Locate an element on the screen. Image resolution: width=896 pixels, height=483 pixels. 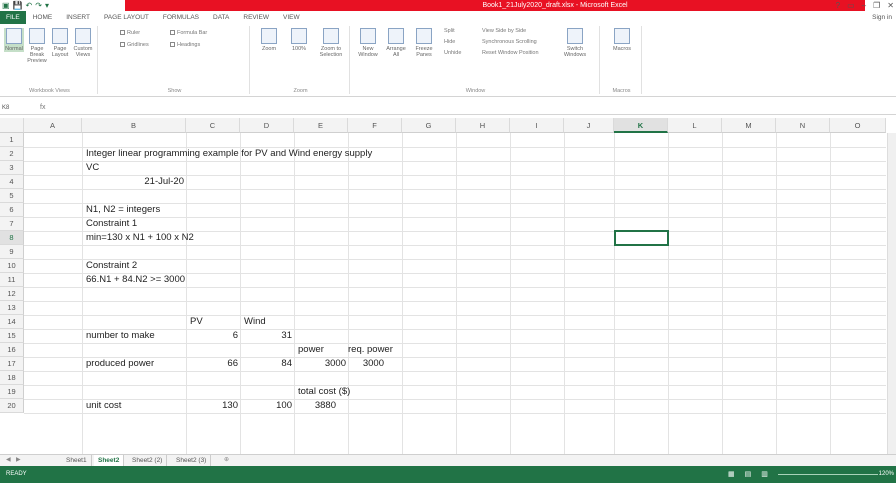
column-header: D is located at coordinates (267, 125).